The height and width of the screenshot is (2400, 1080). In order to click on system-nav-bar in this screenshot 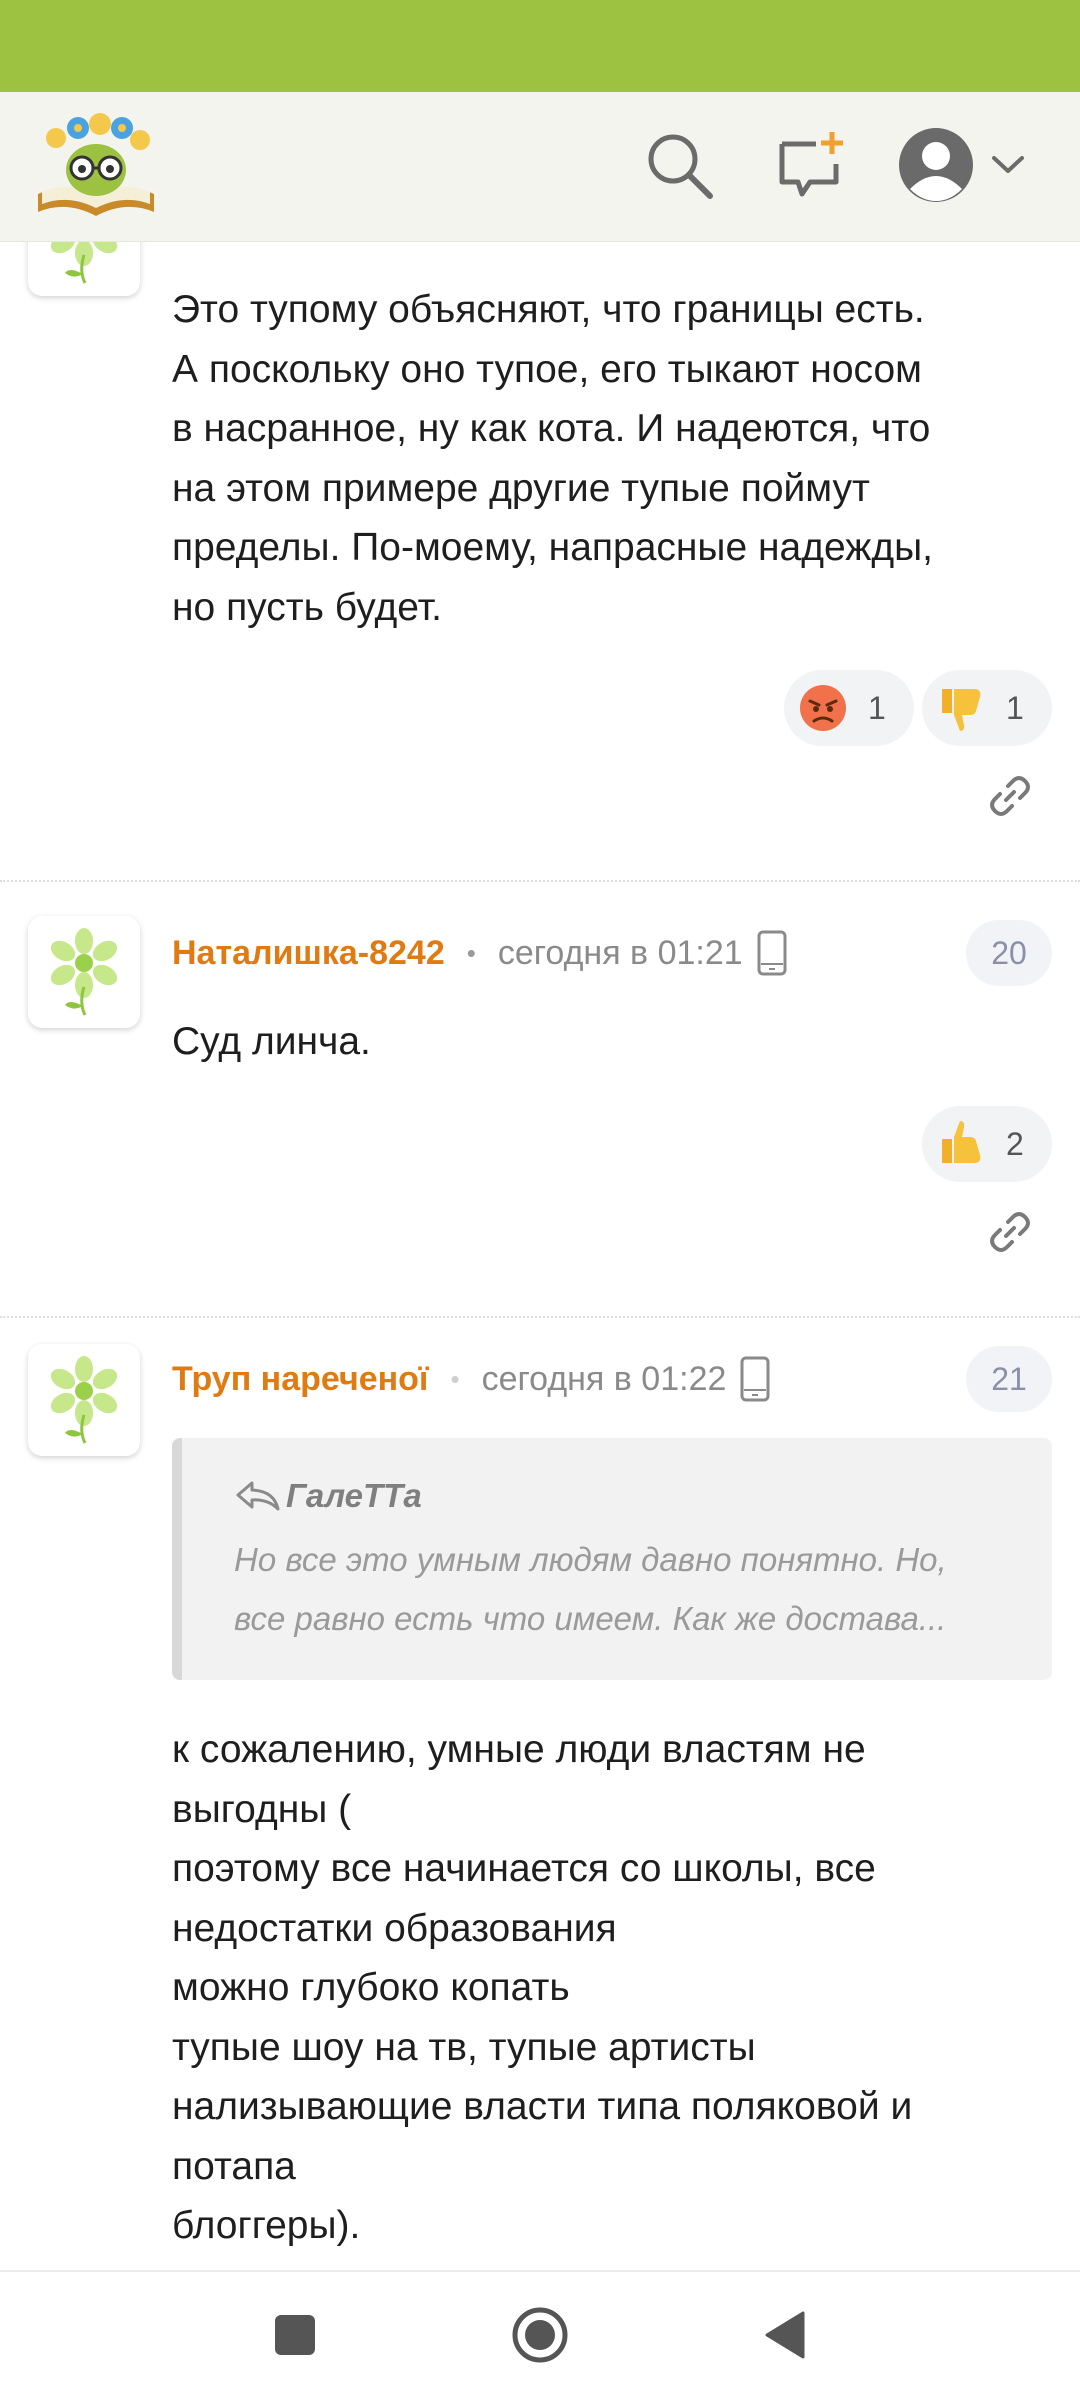, I will do `click(540, 2335)`.